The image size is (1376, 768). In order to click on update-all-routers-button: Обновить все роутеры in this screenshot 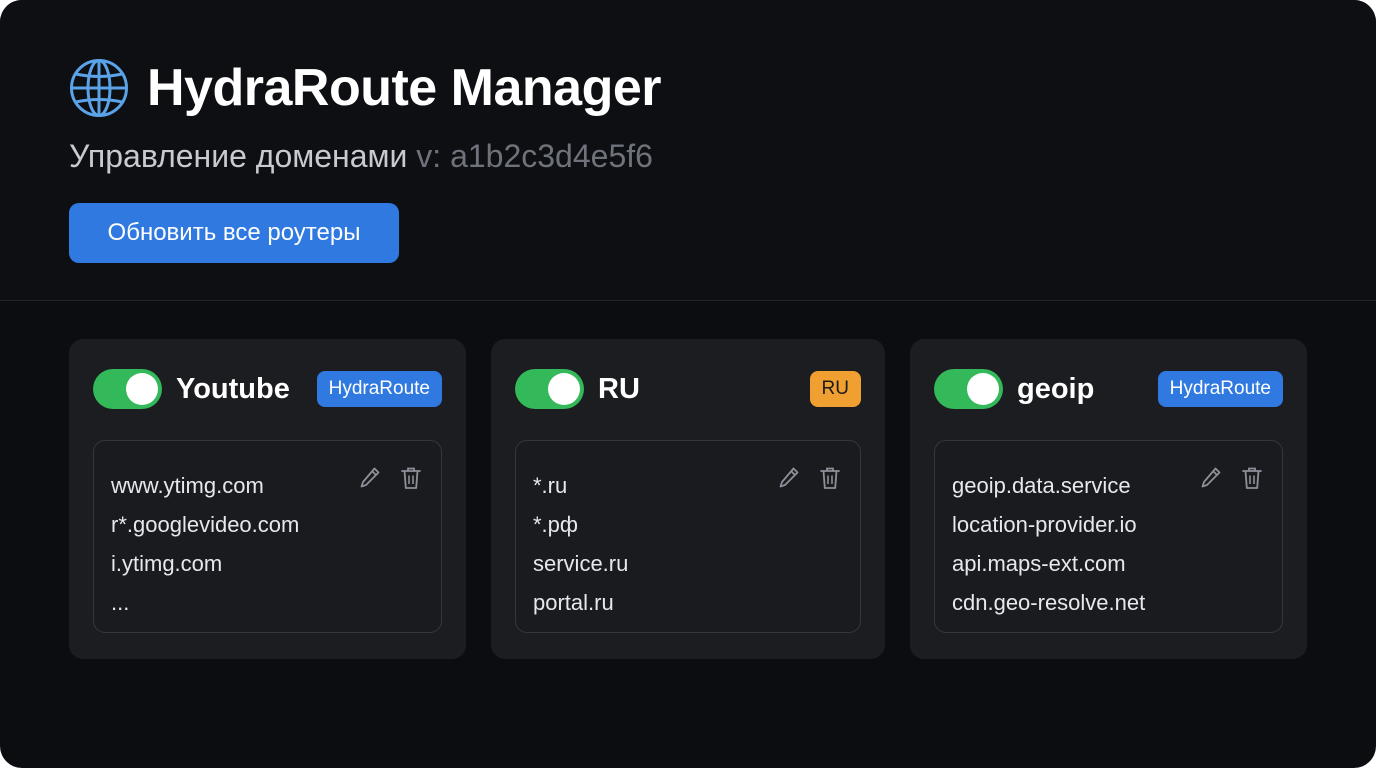, I will do `click(234, 233)`.